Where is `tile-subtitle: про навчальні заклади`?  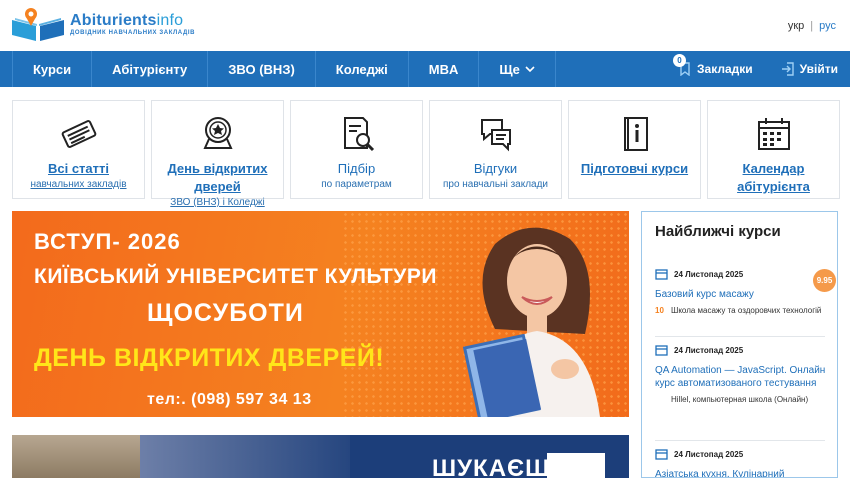
tile-subtitle: про навчальні заклади is located at coordinates (495, 184).